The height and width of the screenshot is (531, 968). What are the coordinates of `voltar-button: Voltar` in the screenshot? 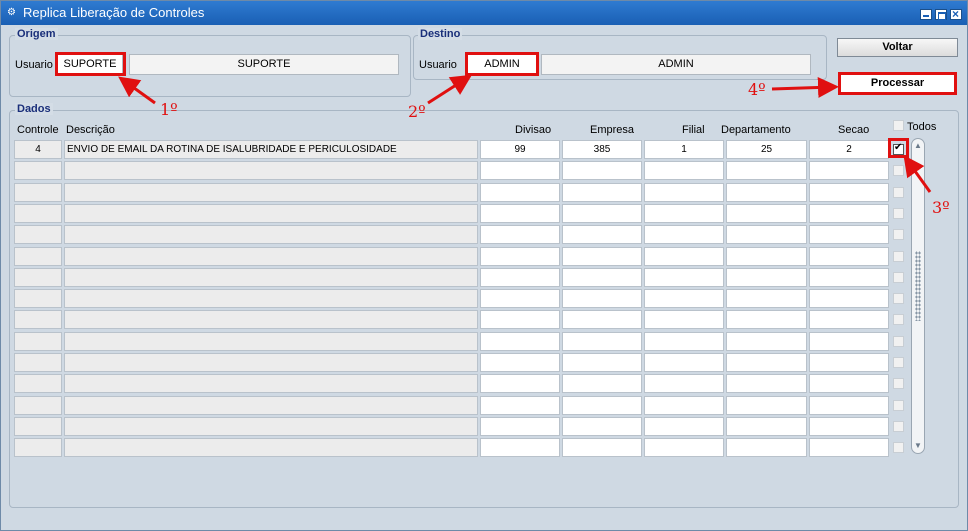 It's located at (897, 47).